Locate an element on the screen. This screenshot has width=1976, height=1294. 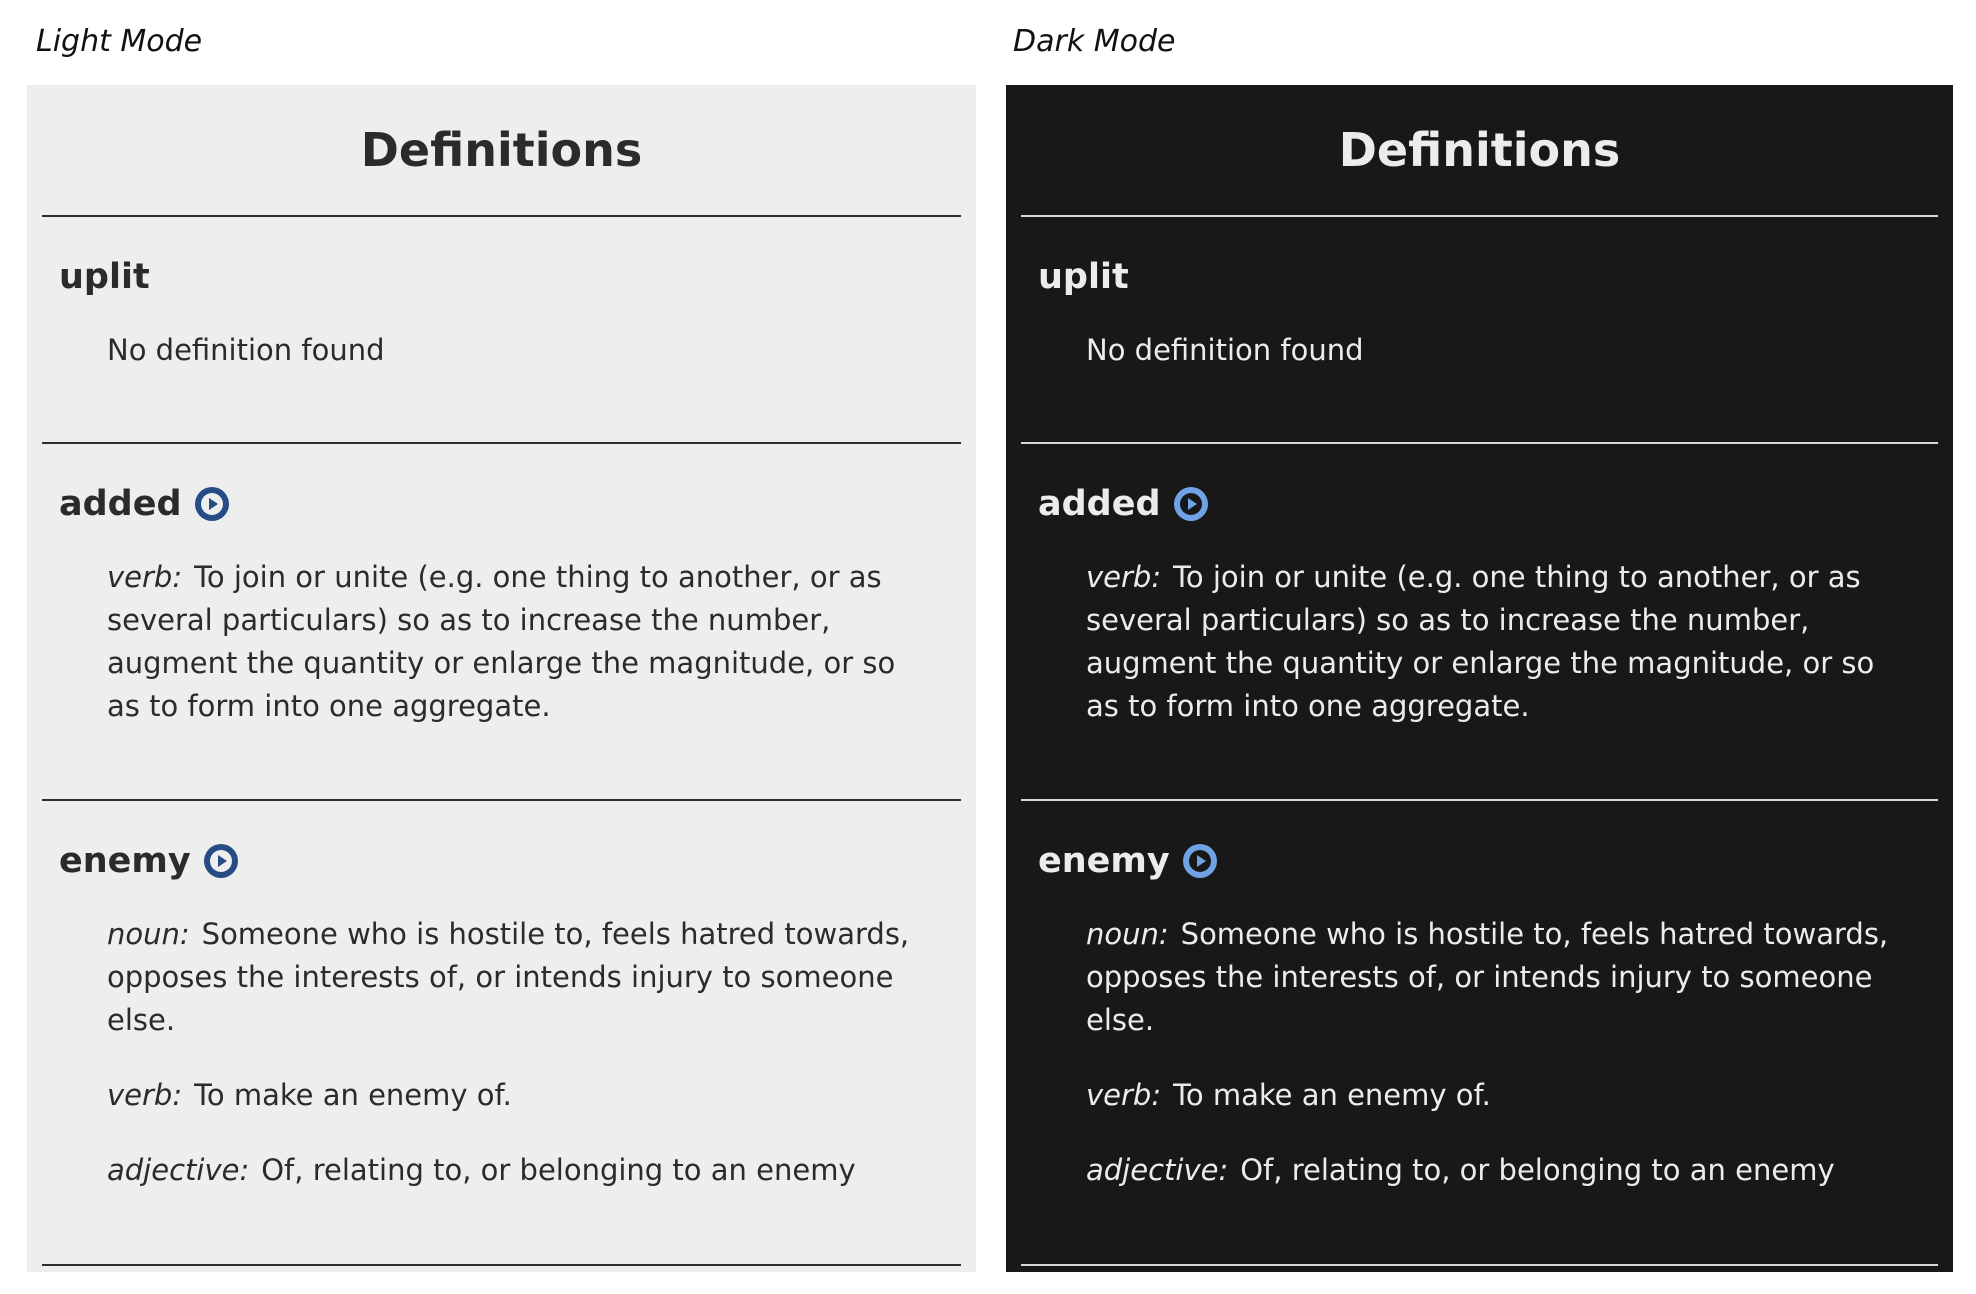
light-mode-label: Light Mode is located at coordinates (119, 41).